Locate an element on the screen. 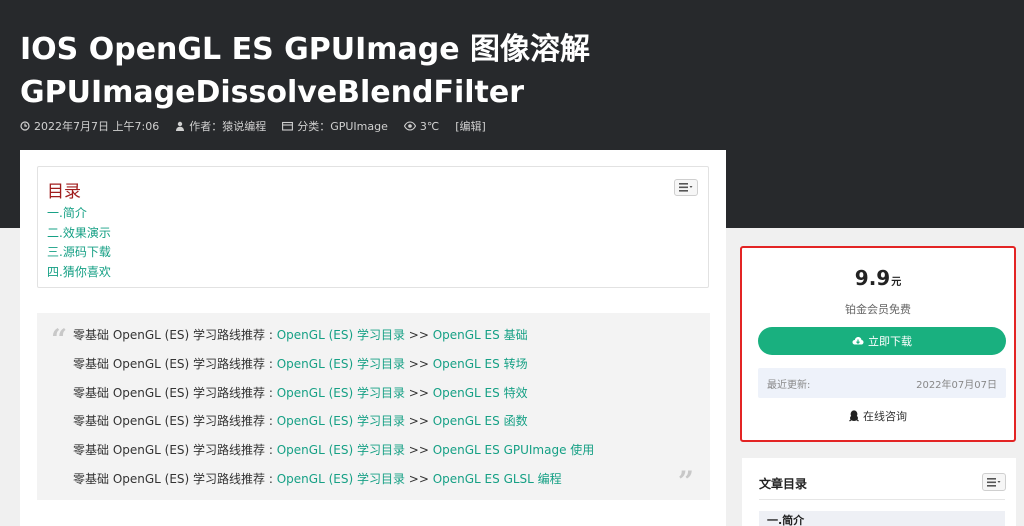  quote-link-topic: OpenGL ES 基础 is located at coordinates (480, 335).